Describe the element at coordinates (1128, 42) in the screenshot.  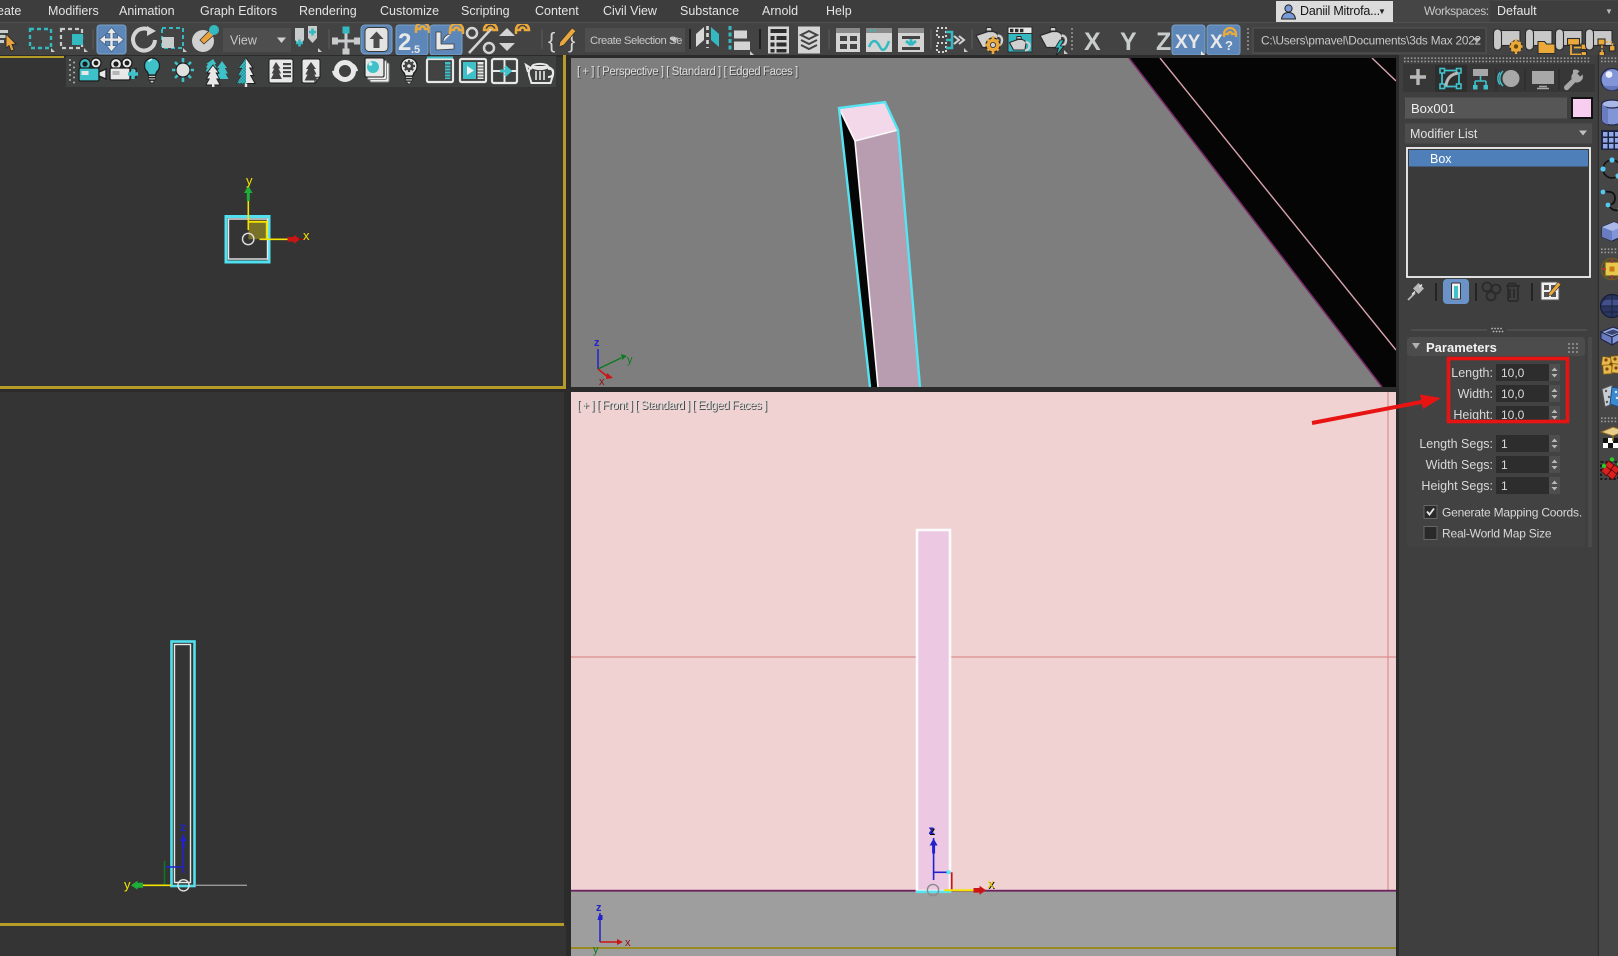
I see `svg-text: Y` at that location.